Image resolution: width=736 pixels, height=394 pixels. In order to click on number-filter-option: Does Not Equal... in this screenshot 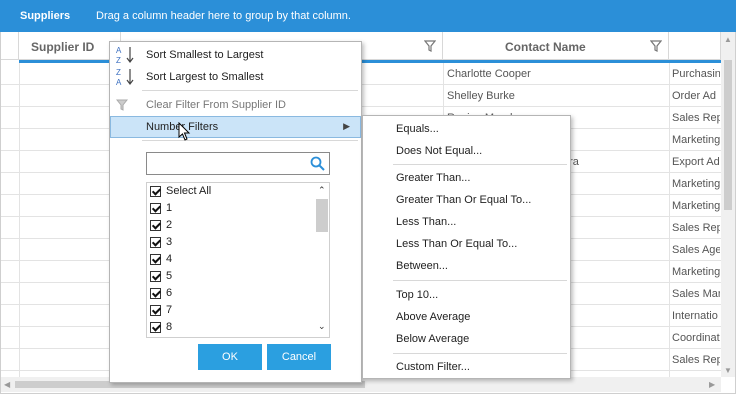, I will do `click(466, 151)`.